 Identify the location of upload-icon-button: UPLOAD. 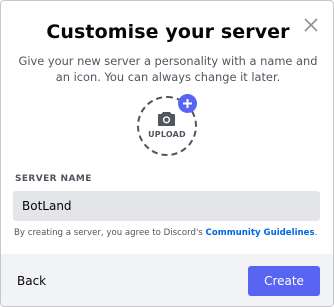
(167, 126).